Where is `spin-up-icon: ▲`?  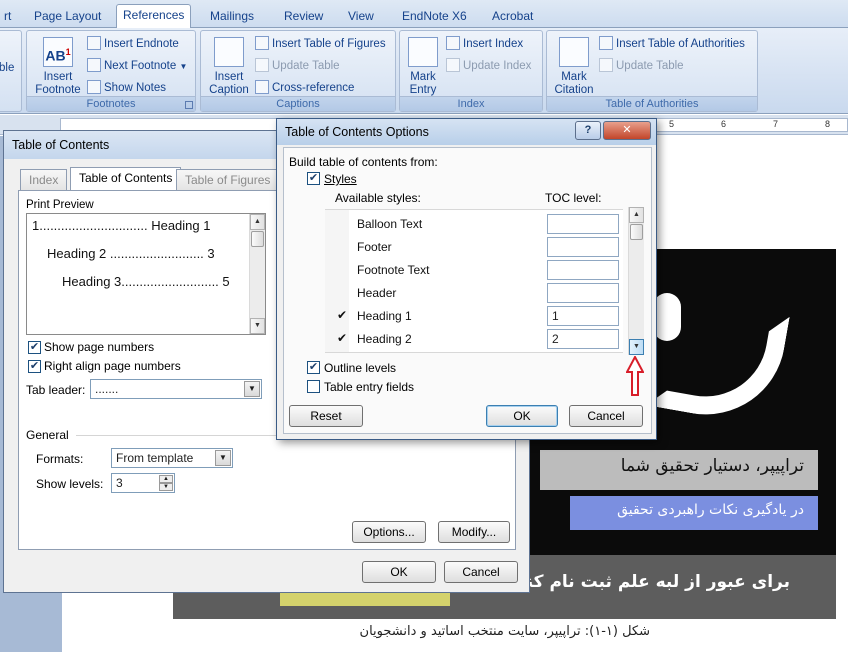
spin-up-icon: ▲ is located at coordinates (166, 479).